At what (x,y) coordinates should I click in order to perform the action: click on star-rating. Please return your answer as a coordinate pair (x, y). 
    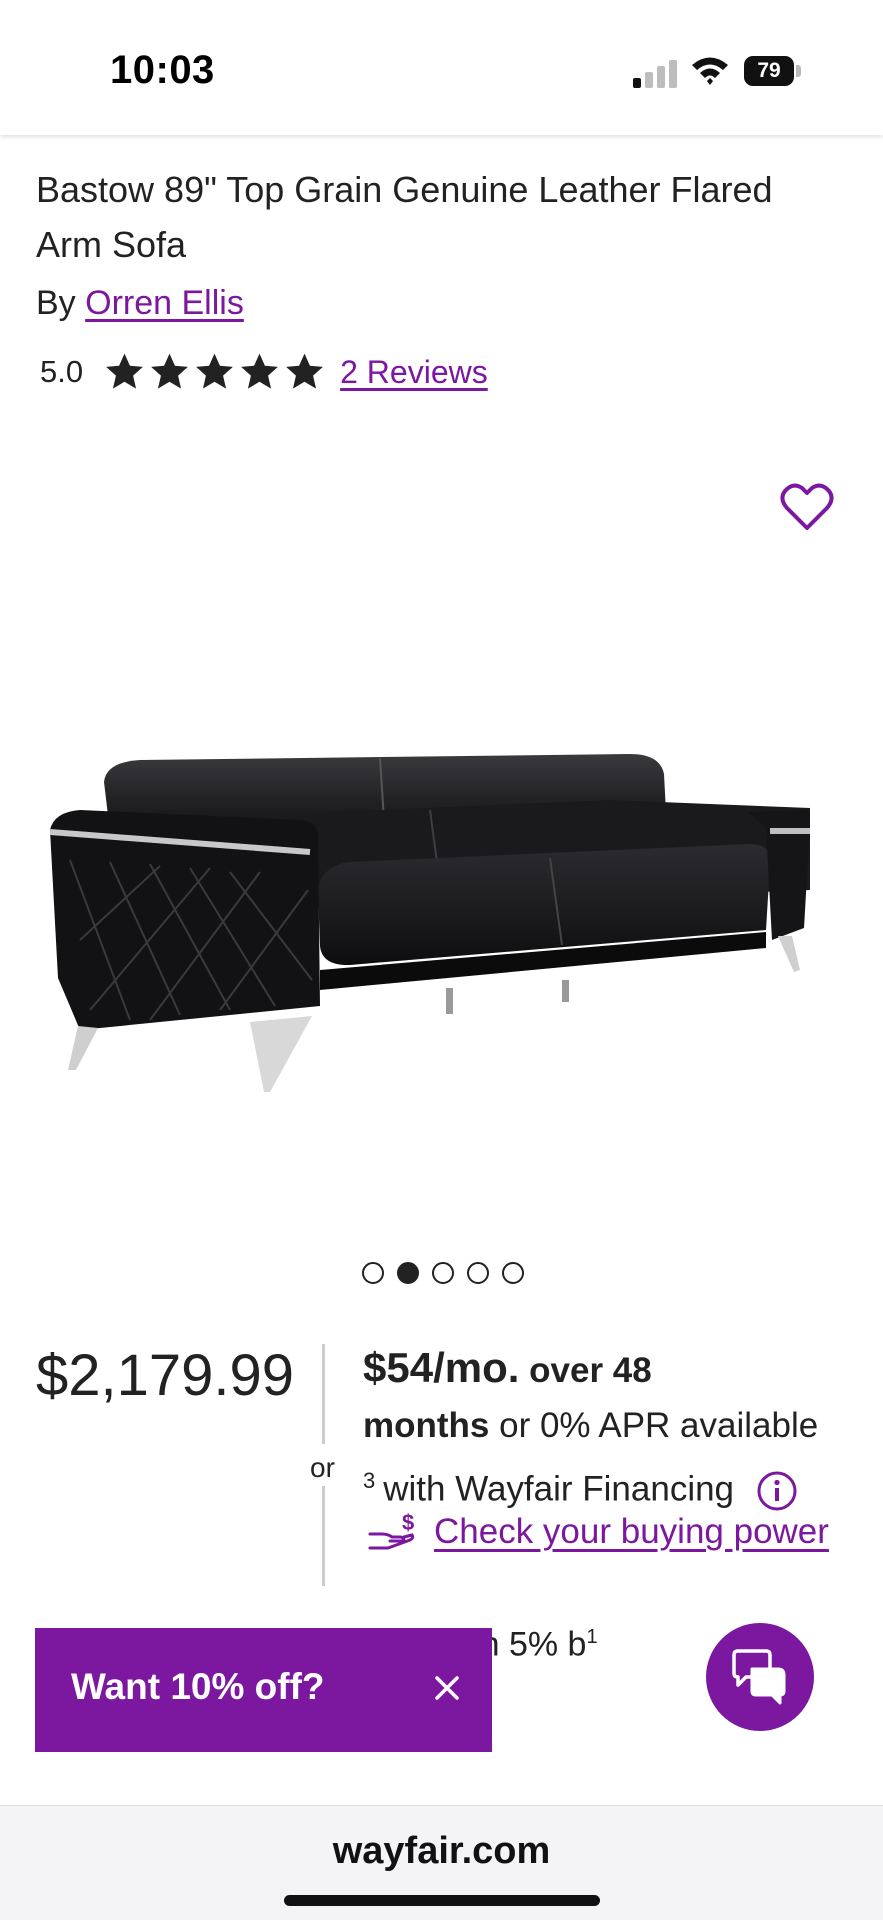
    Looking at the image, I should click on (214, 372).